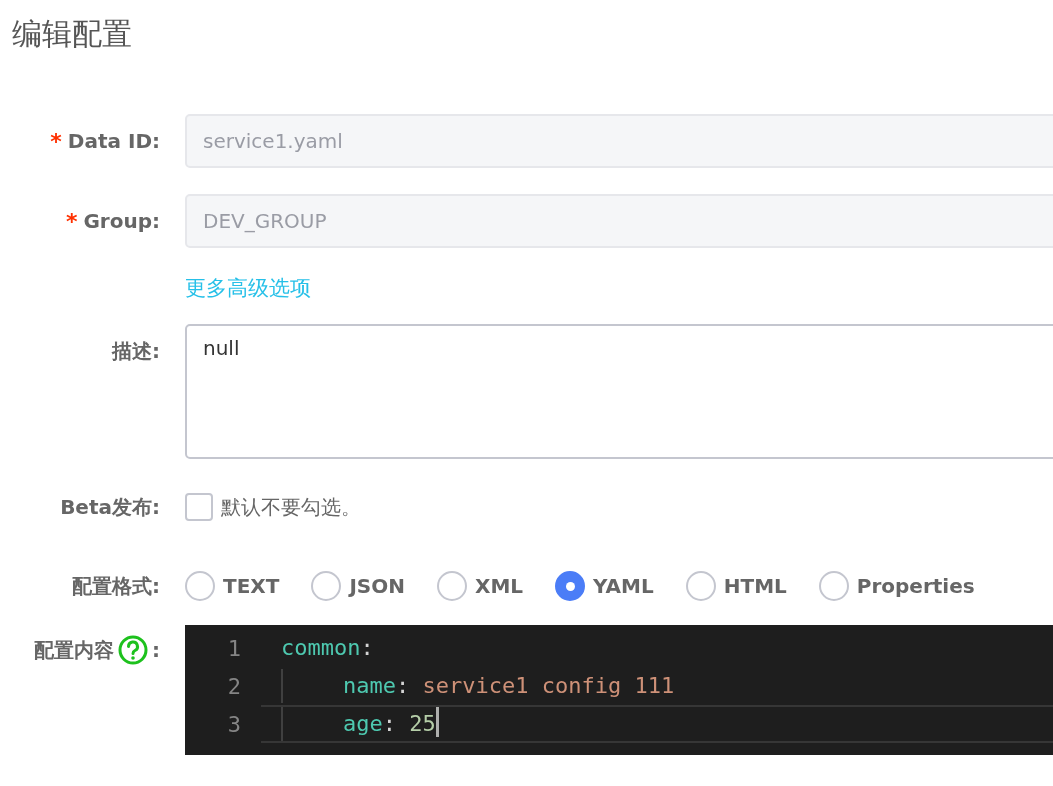 This screenshot has height=786, width=1053. I want to click on format-radio: XML, so click(480, 586).